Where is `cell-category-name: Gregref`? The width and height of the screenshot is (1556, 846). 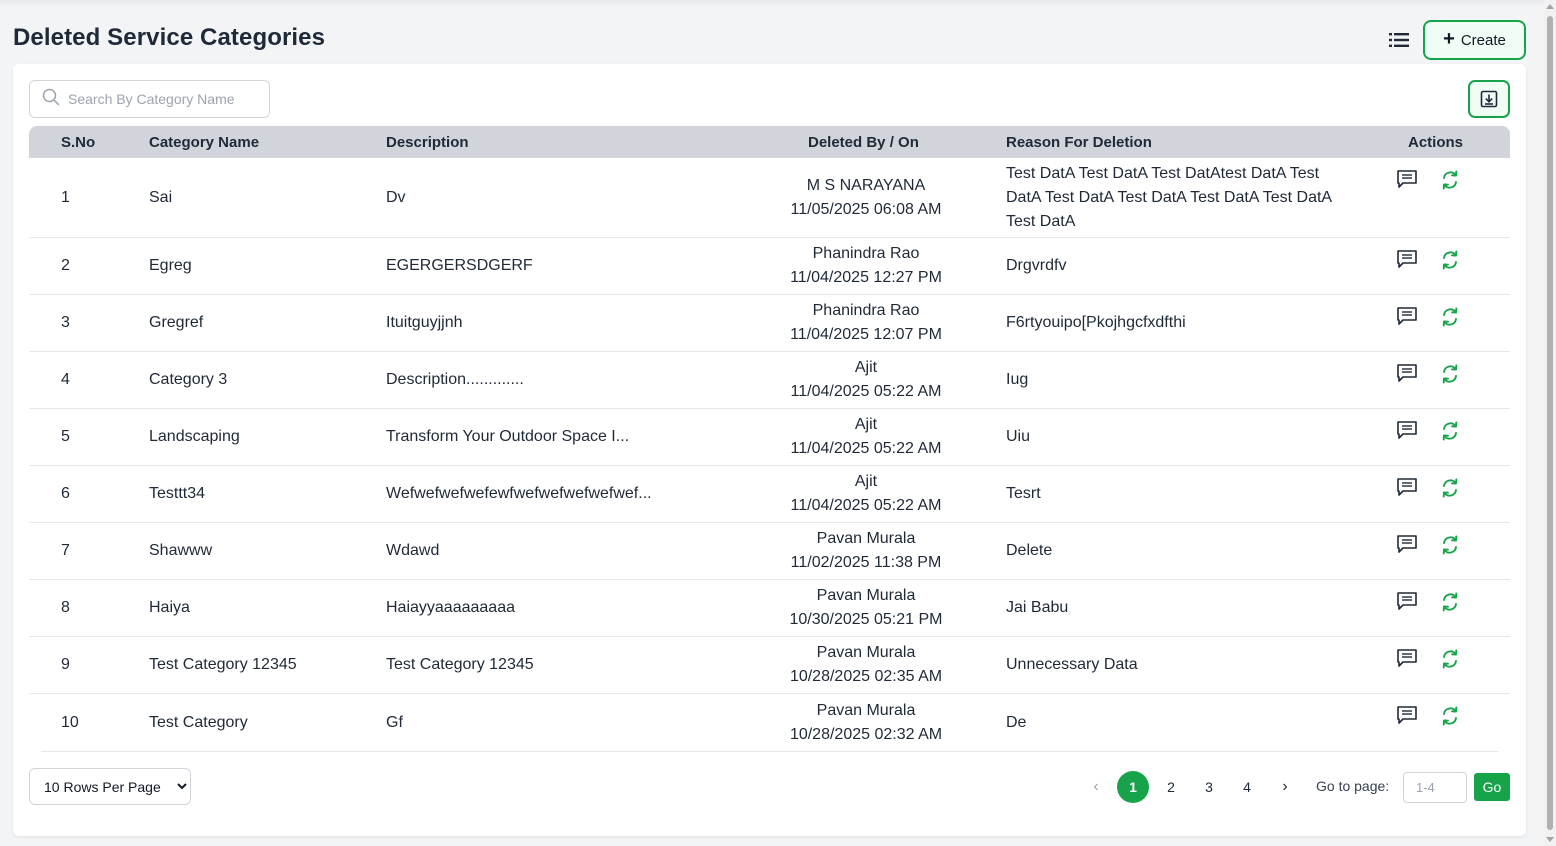
cell-category-name: Gregref is located at coordinates (176, 322).